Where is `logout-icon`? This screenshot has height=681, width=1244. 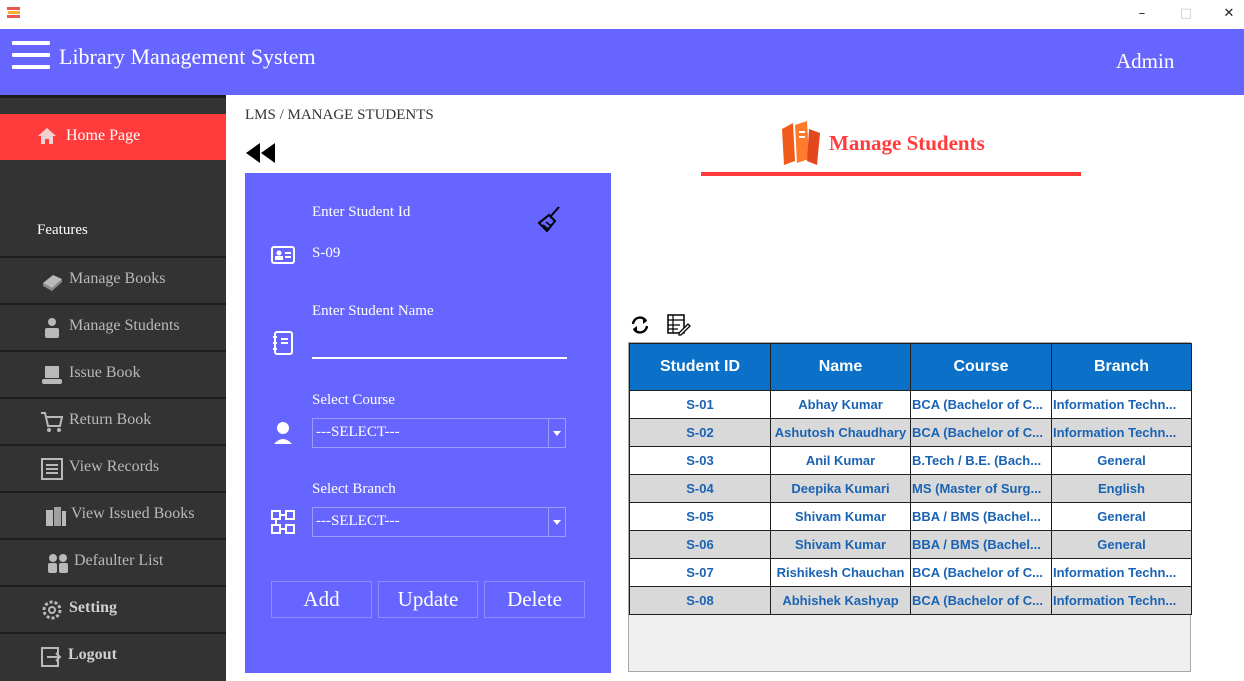
logout-icon is located at coordinates (51, 657).